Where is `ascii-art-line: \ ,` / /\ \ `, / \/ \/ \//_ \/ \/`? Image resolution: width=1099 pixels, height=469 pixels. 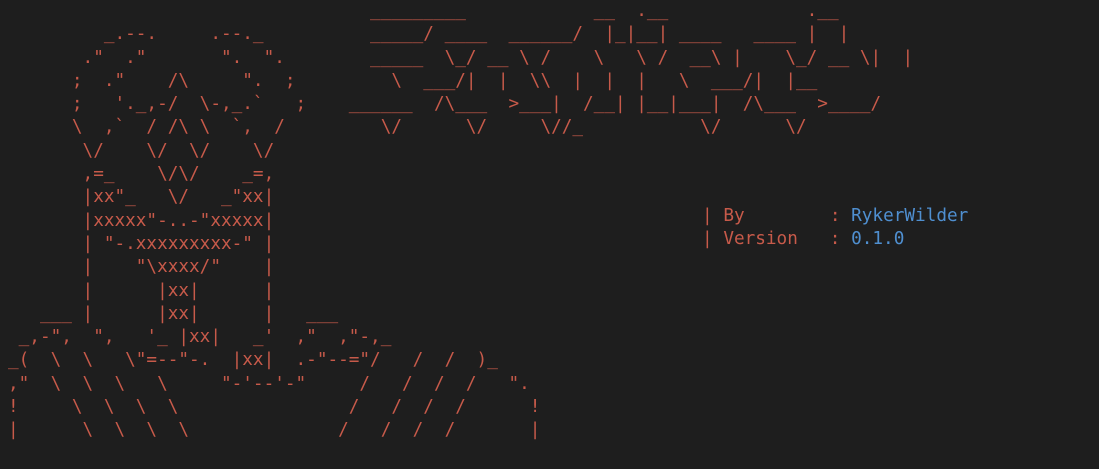
ascii-art-line: \ ,` / /\ \ `, / \/ \/ \//_ \/ \/ is located at coordinates (407, 127).